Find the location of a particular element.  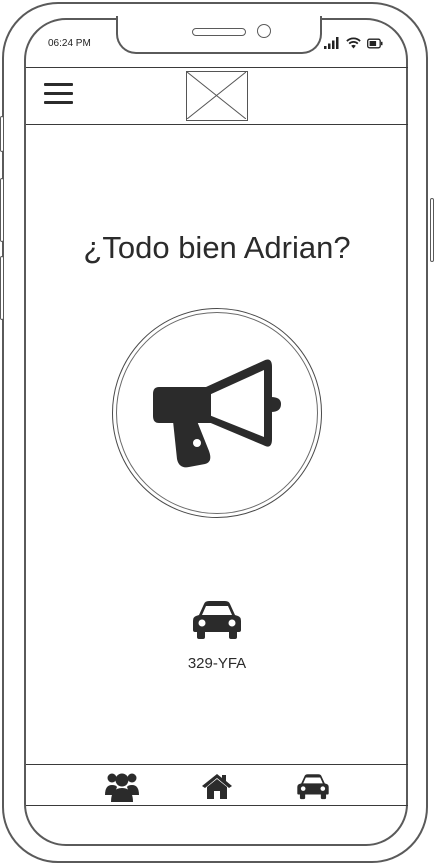

header-top-divider is located at coordinates (217, 67).